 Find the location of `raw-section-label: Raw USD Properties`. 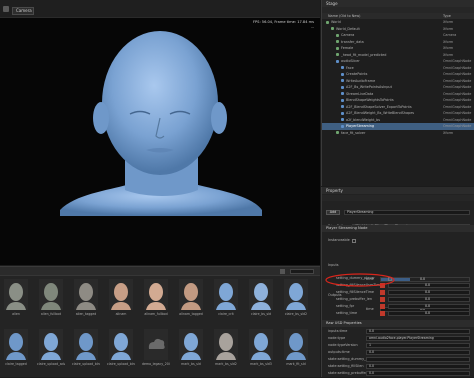

raw-section-label: Raw USD Properties is located at coordinates (344, 323).